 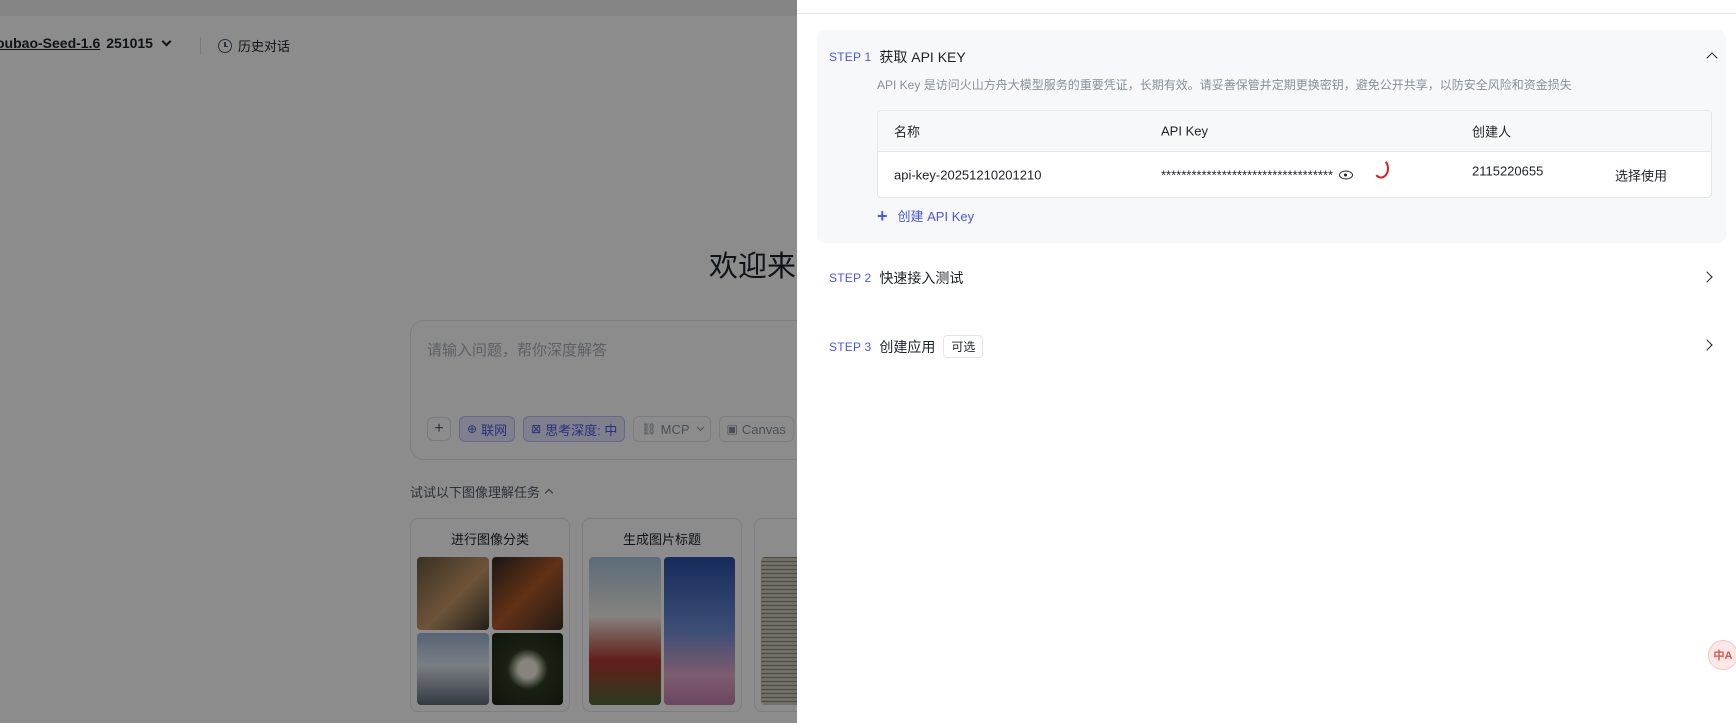 What do you see at coordinates (963, 346) in the screenshot?
I see `optional-badge: 可选` at bounding box center [963, 346].